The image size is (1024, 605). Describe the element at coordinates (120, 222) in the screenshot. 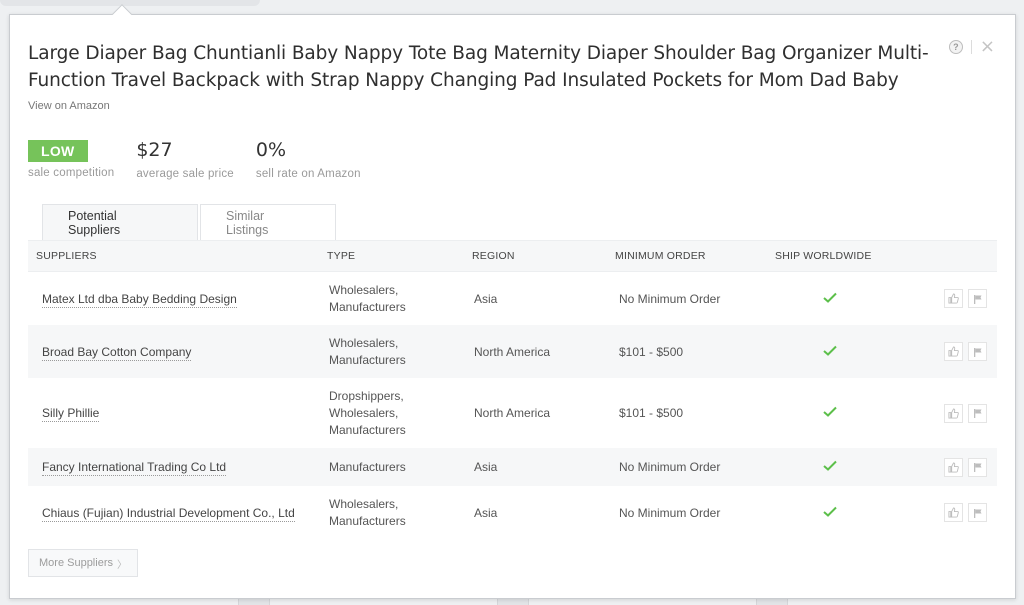

I see `tab-potential-suppliers: Potential Suppliers` at that location.